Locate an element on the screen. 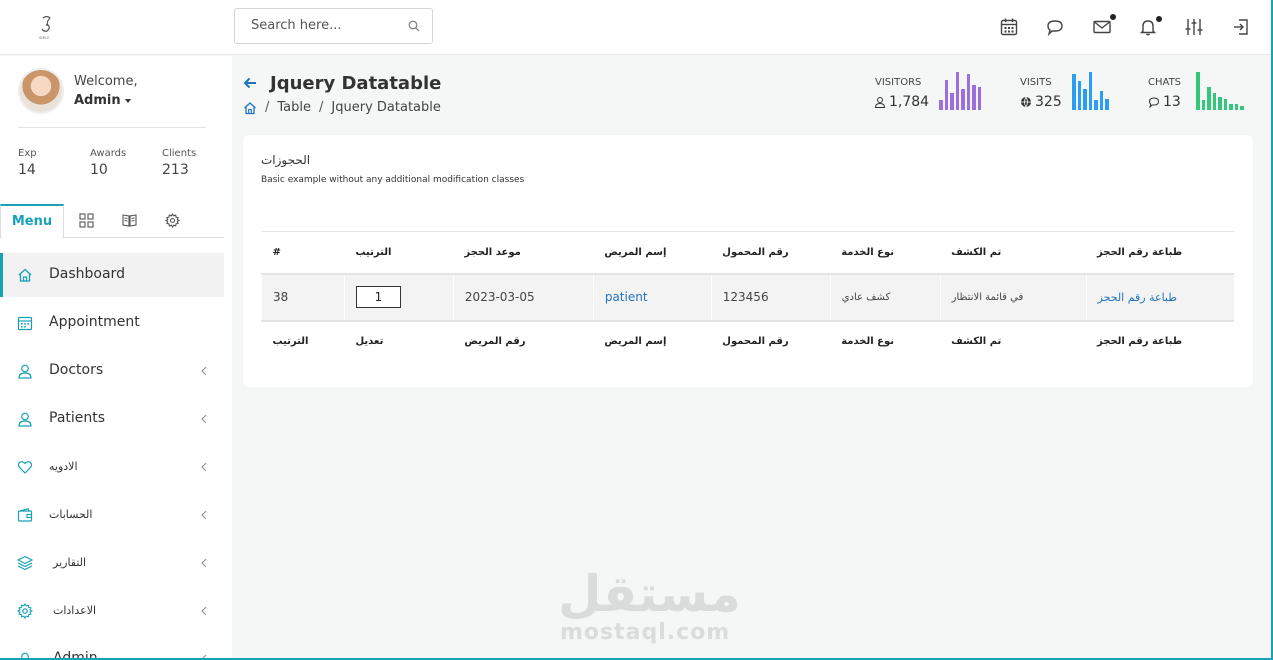 The width and height of the screenshot is (1273, 660). divider is located at coordinates (112, 127).